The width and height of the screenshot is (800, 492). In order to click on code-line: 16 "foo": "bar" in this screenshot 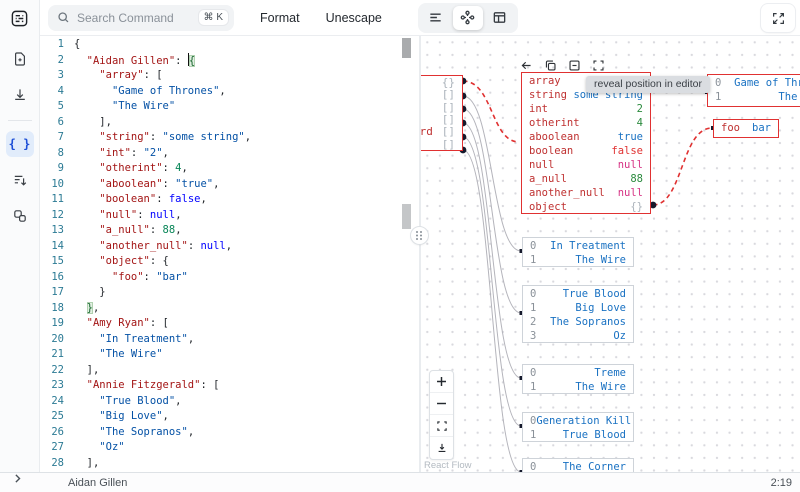, I will do `click(229, 278)`.